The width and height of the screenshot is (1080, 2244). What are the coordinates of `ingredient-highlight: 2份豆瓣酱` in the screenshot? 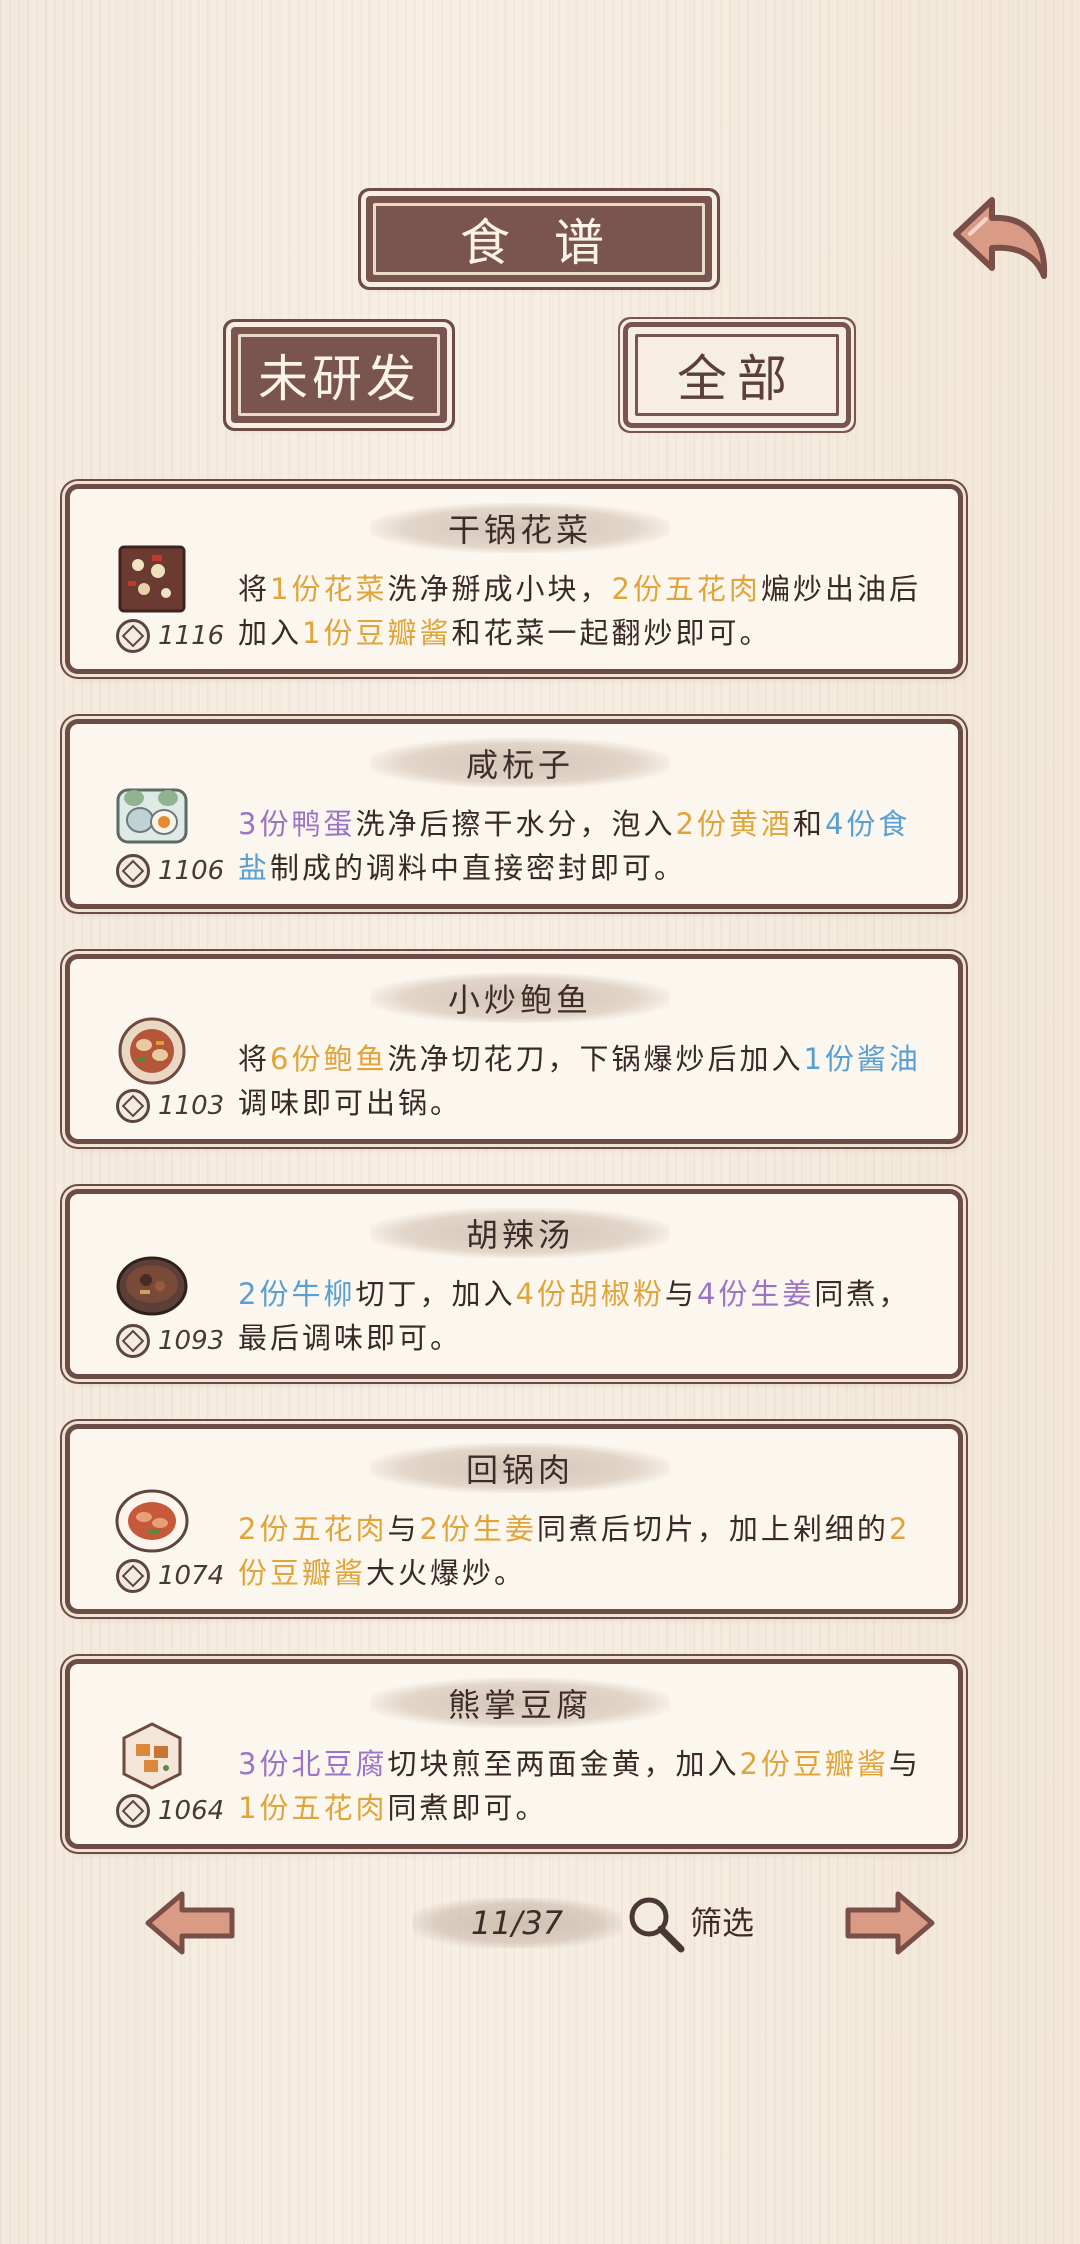 It's located at (814, 1764).